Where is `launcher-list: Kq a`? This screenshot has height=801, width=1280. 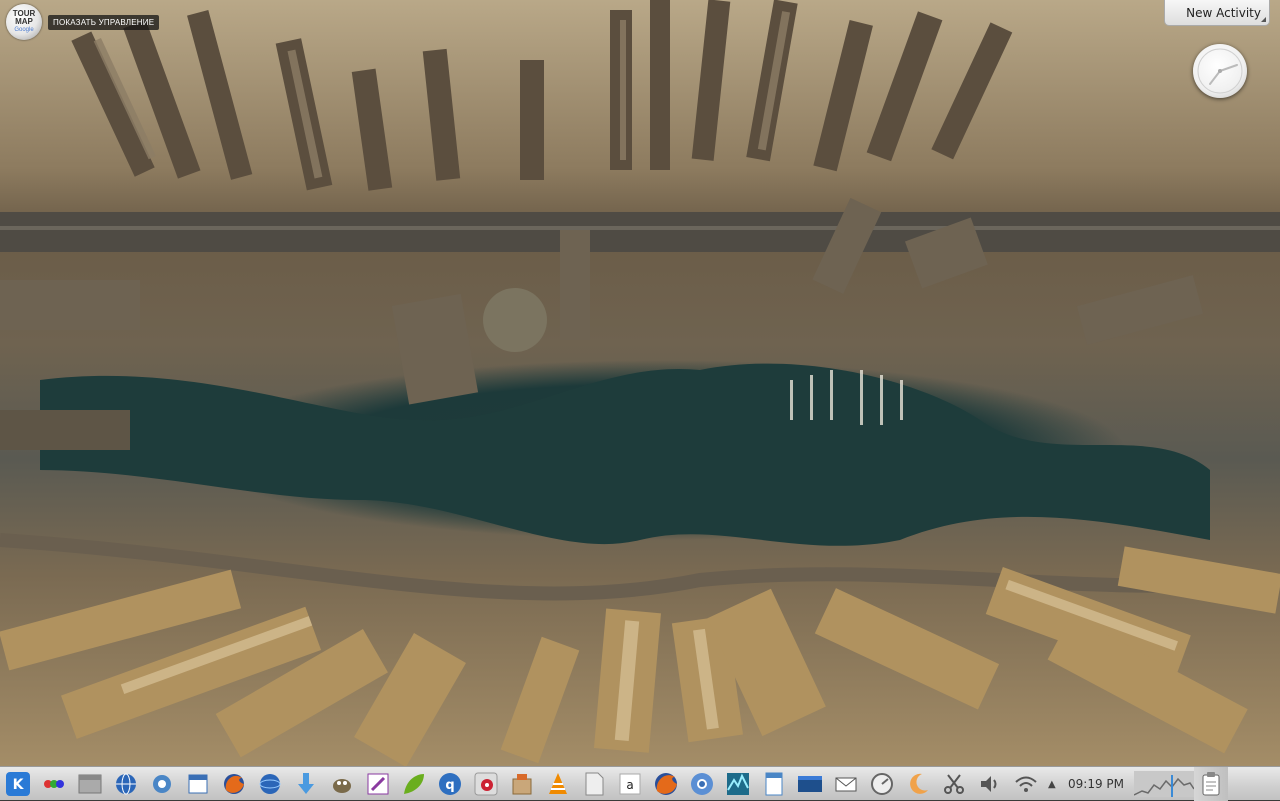
launcher-list: Kq a is located at coordinates (522, 784).